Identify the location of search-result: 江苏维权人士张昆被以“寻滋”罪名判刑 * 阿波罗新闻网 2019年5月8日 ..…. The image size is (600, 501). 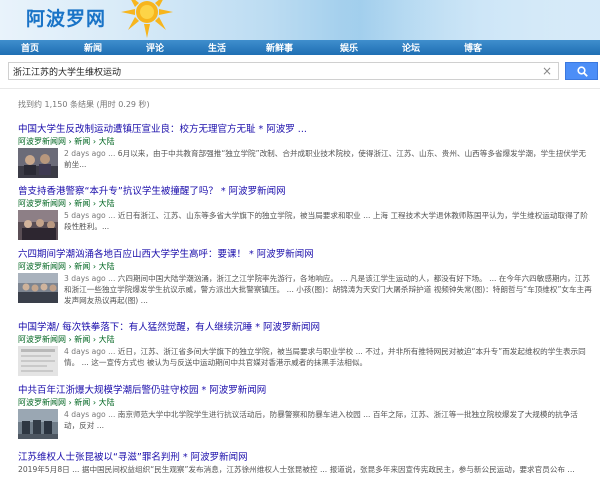
(305, 463).